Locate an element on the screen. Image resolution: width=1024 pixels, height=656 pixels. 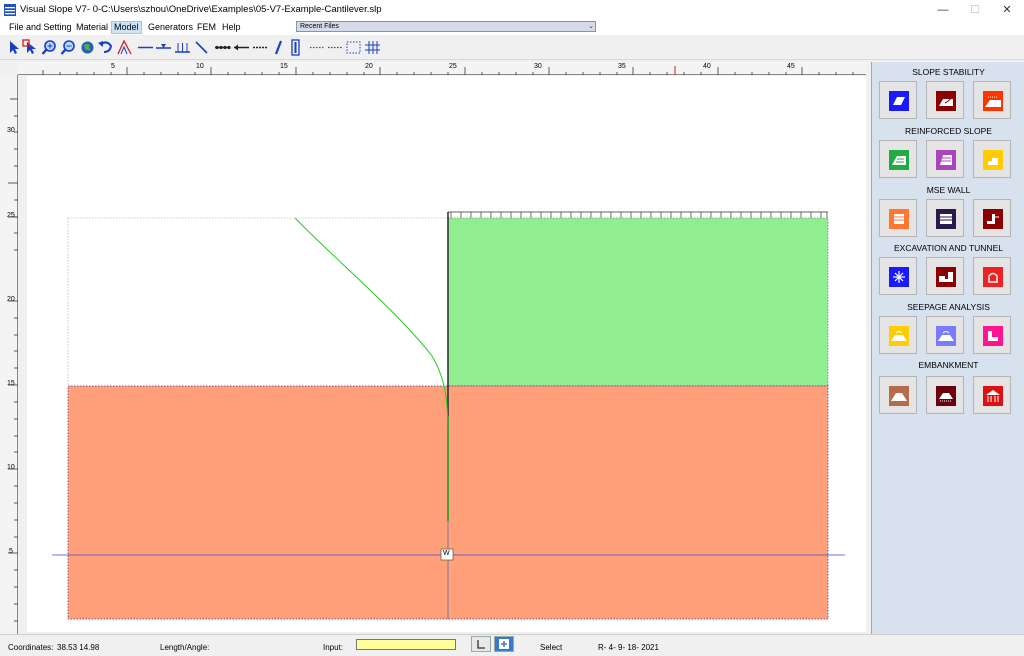
select-arrow-icon is located at coordinates (14, 47).